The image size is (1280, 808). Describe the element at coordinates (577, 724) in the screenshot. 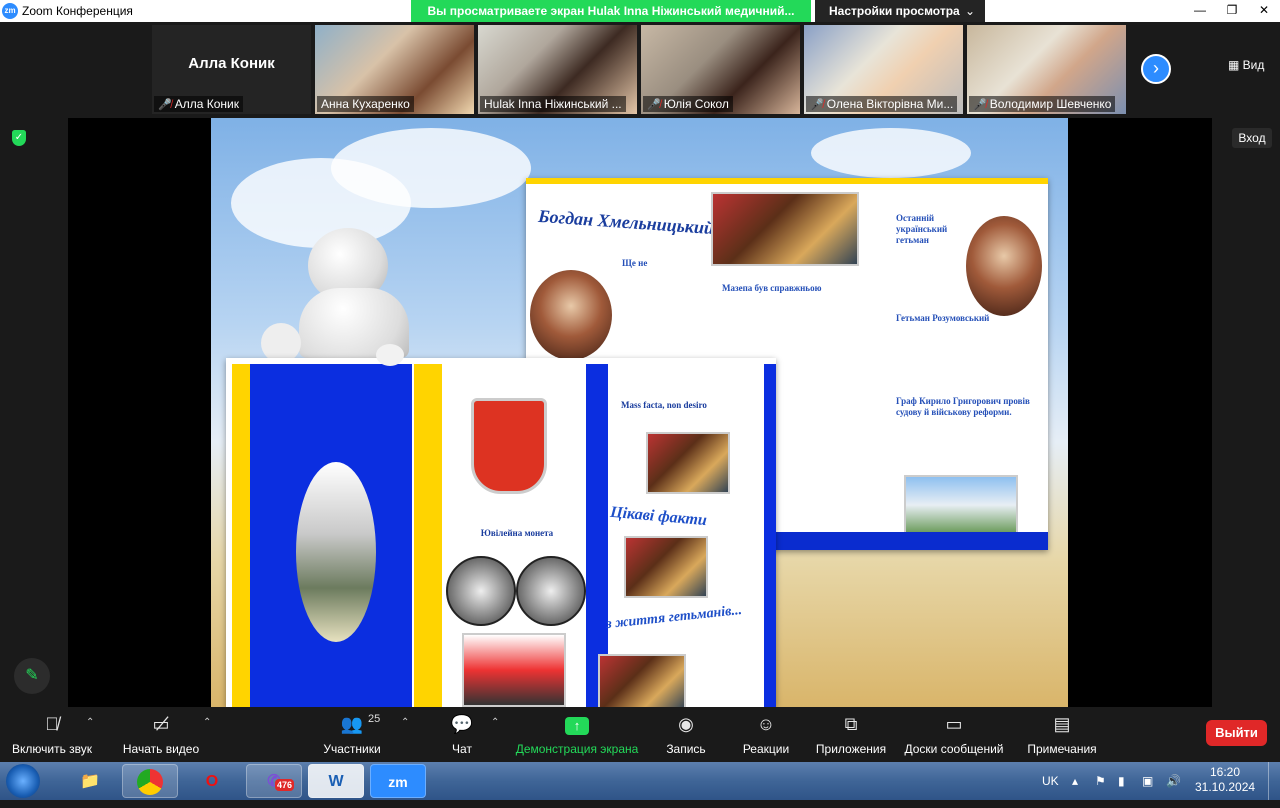

I see `share-screen-icon: ↑` at that location.